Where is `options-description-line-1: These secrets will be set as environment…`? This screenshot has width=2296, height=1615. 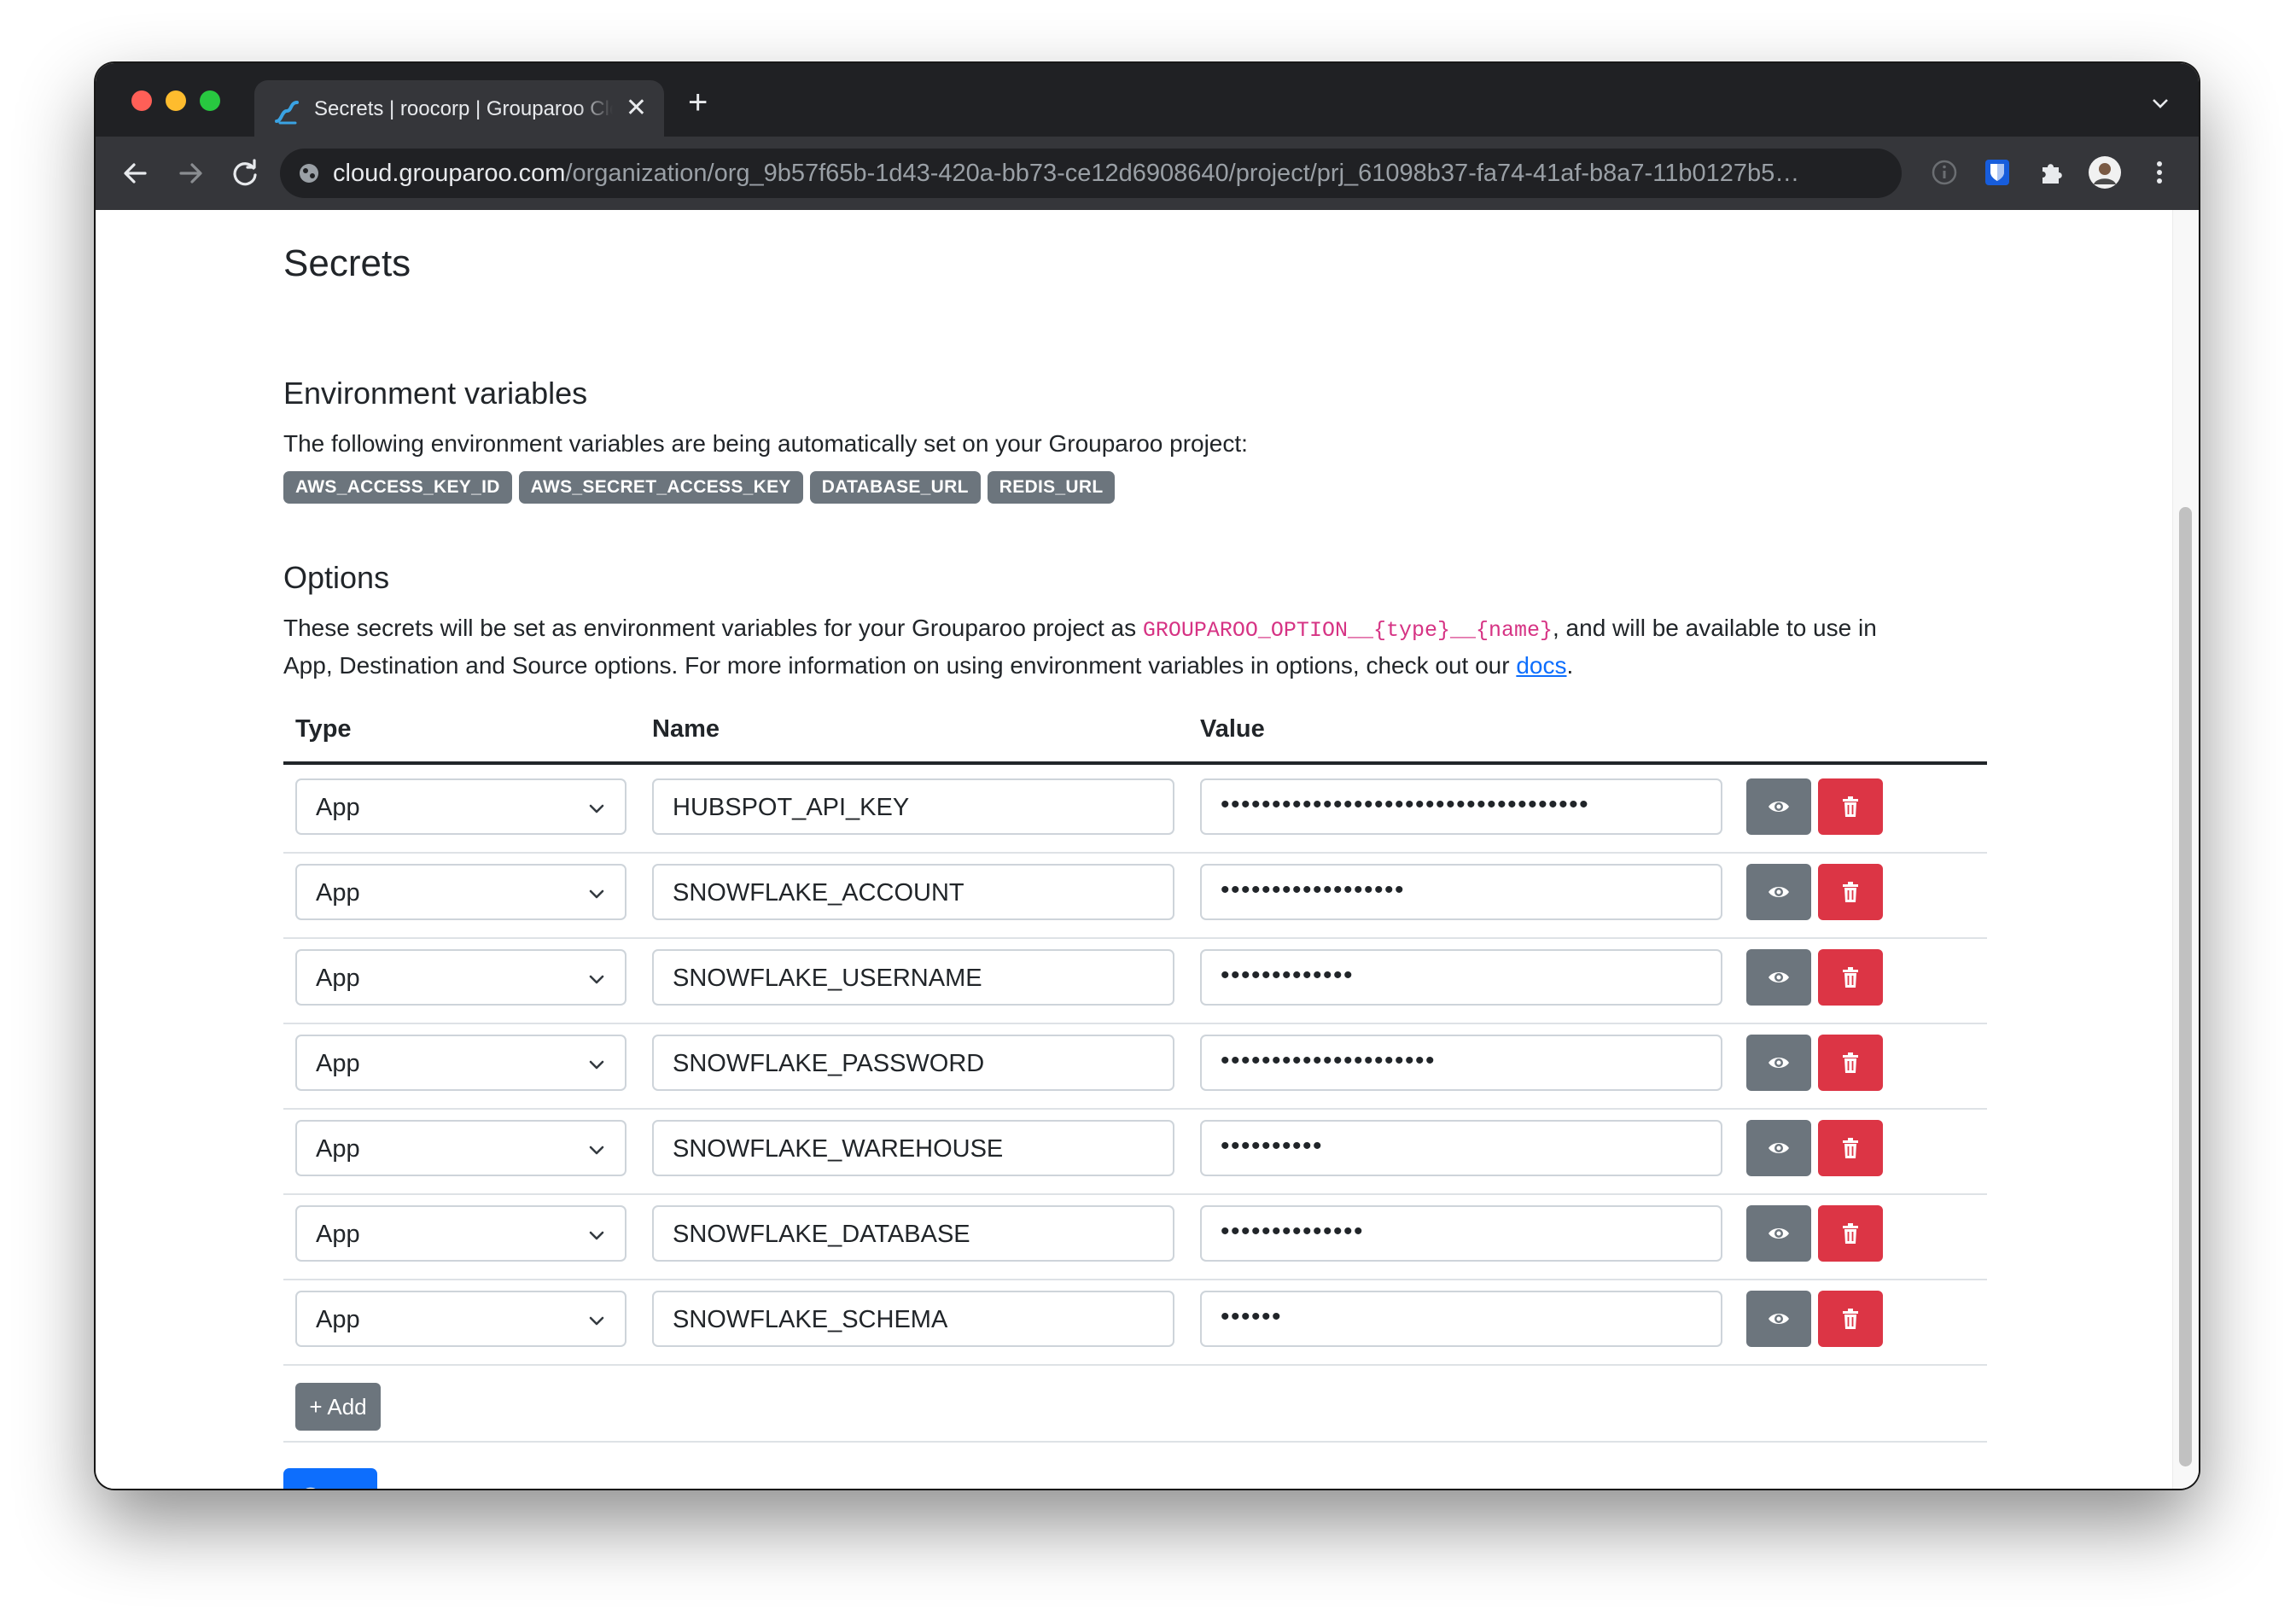
options-description-line-1: These secrets will be set as environment… is located at coordinates (1080, 629).